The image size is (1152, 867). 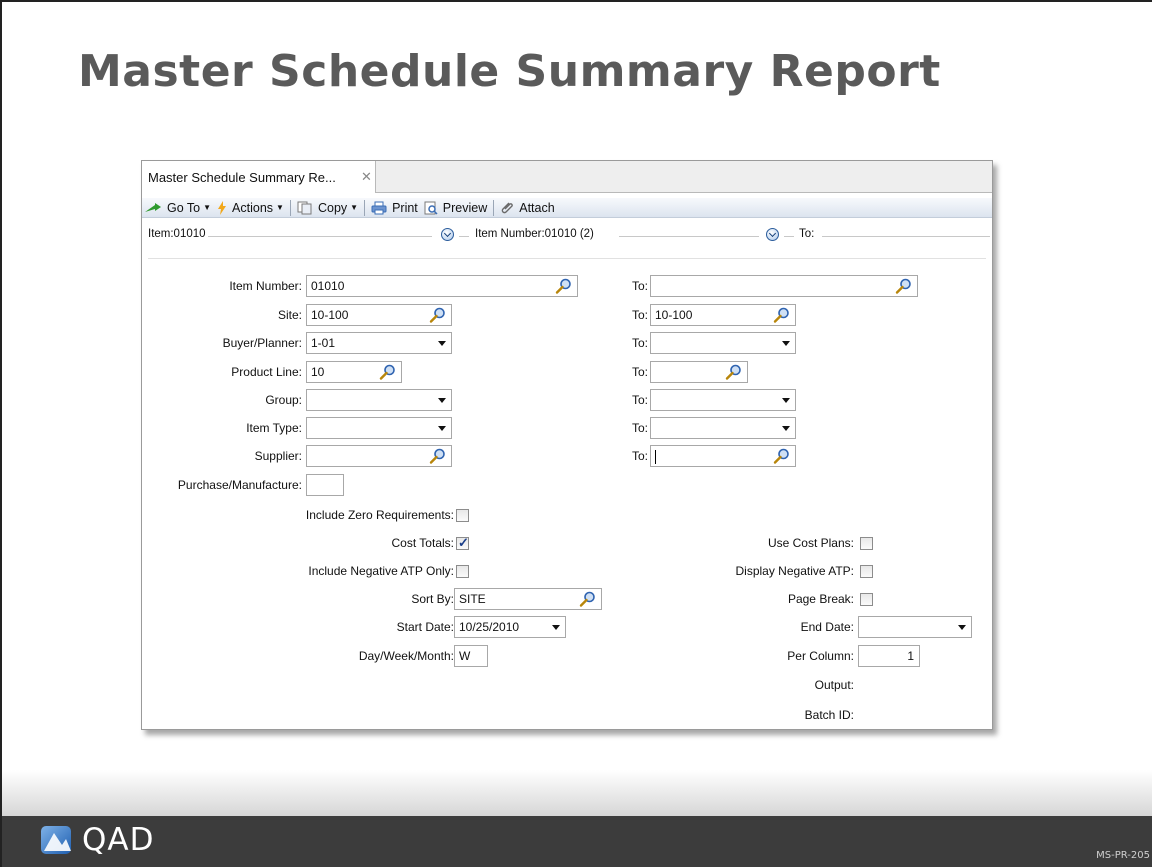 I want to click on cost-totals-label: Cost Totals:, so click(x=422, y=543).